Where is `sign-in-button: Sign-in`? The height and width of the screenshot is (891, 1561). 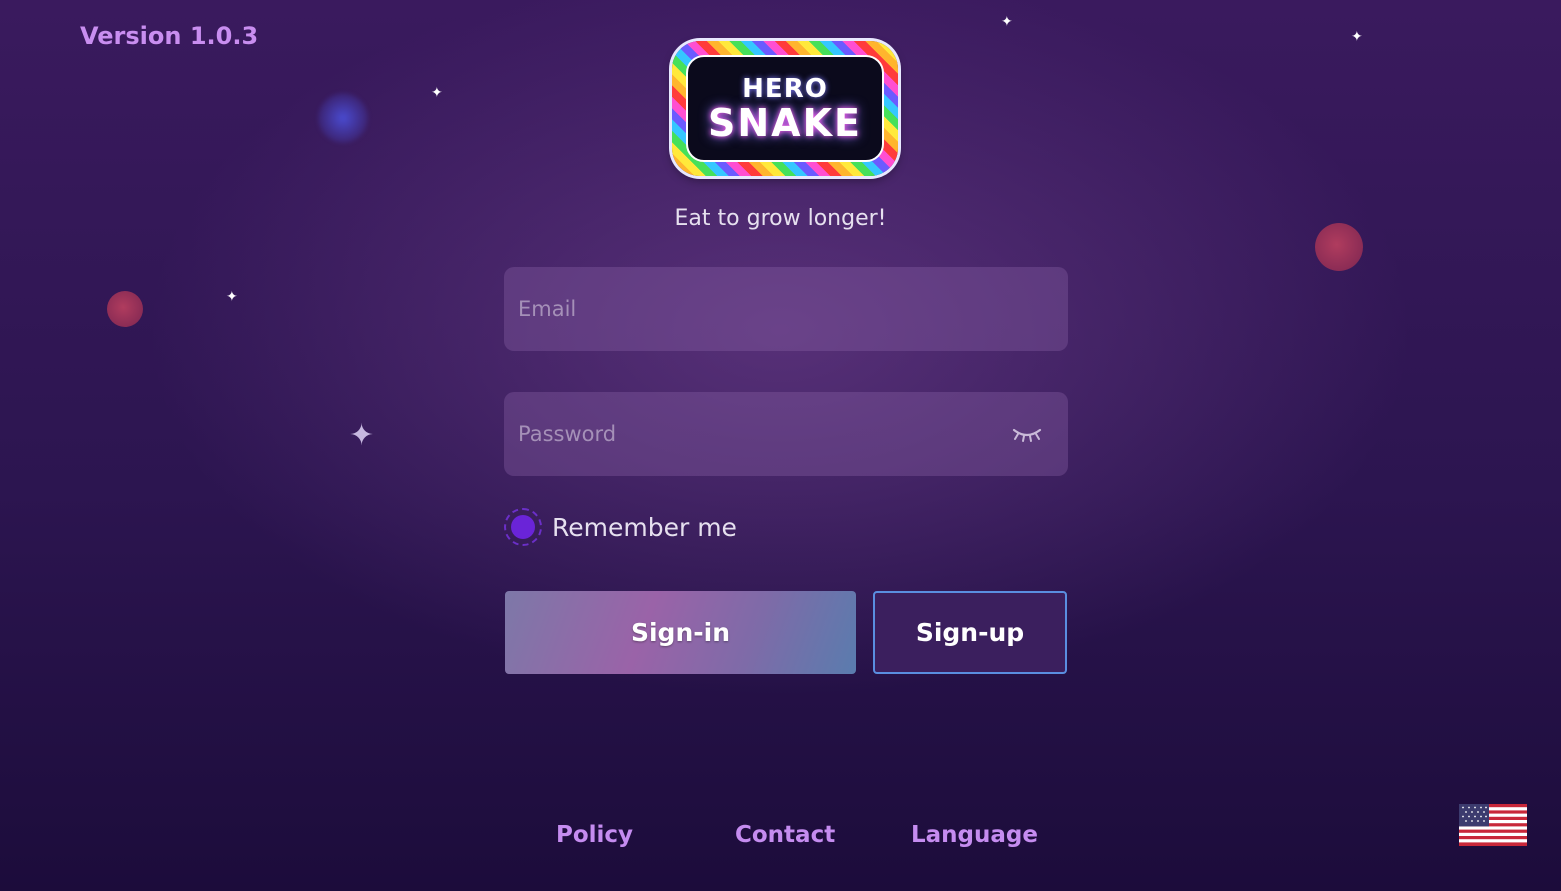 sign-in-button: Sign-in is located at coordinates (680, 632).